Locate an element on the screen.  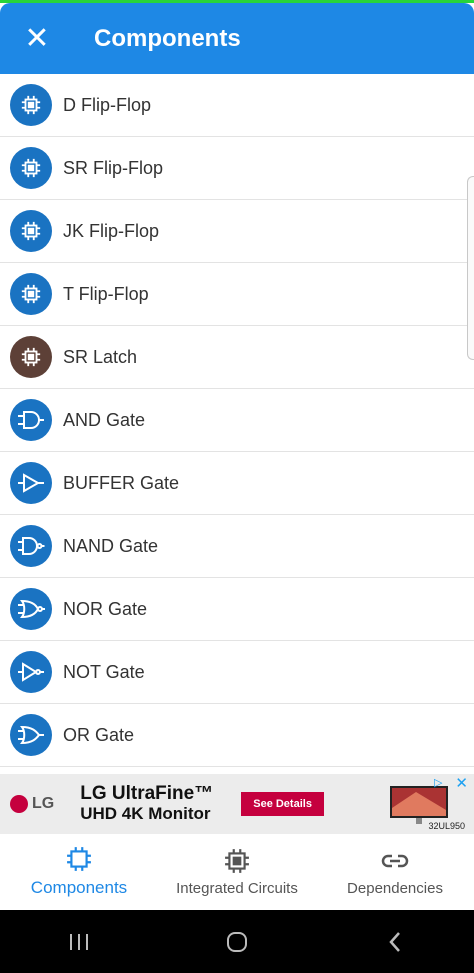
not-gate-icon is located at coordinates (31, 672).